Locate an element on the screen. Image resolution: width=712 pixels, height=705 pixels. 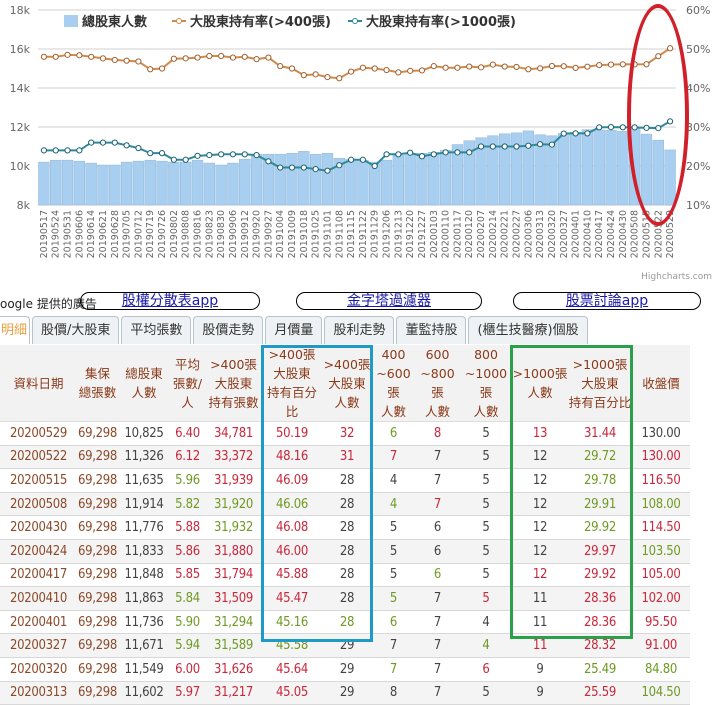
table-cell: 95.50 is located at coordinates (661, 622).